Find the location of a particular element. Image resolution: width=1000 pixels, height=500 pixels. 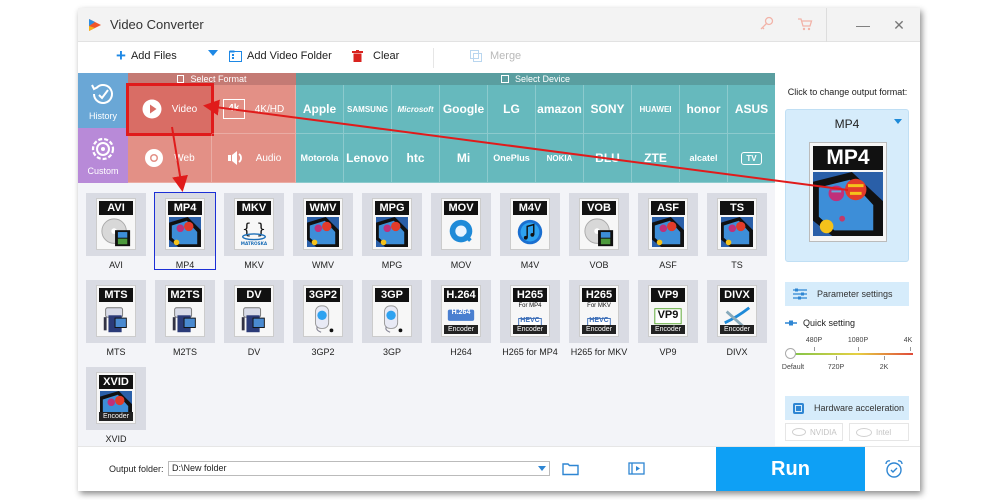

format-item-3gp: 3GP 3GP is located at coordinates (392, 319).